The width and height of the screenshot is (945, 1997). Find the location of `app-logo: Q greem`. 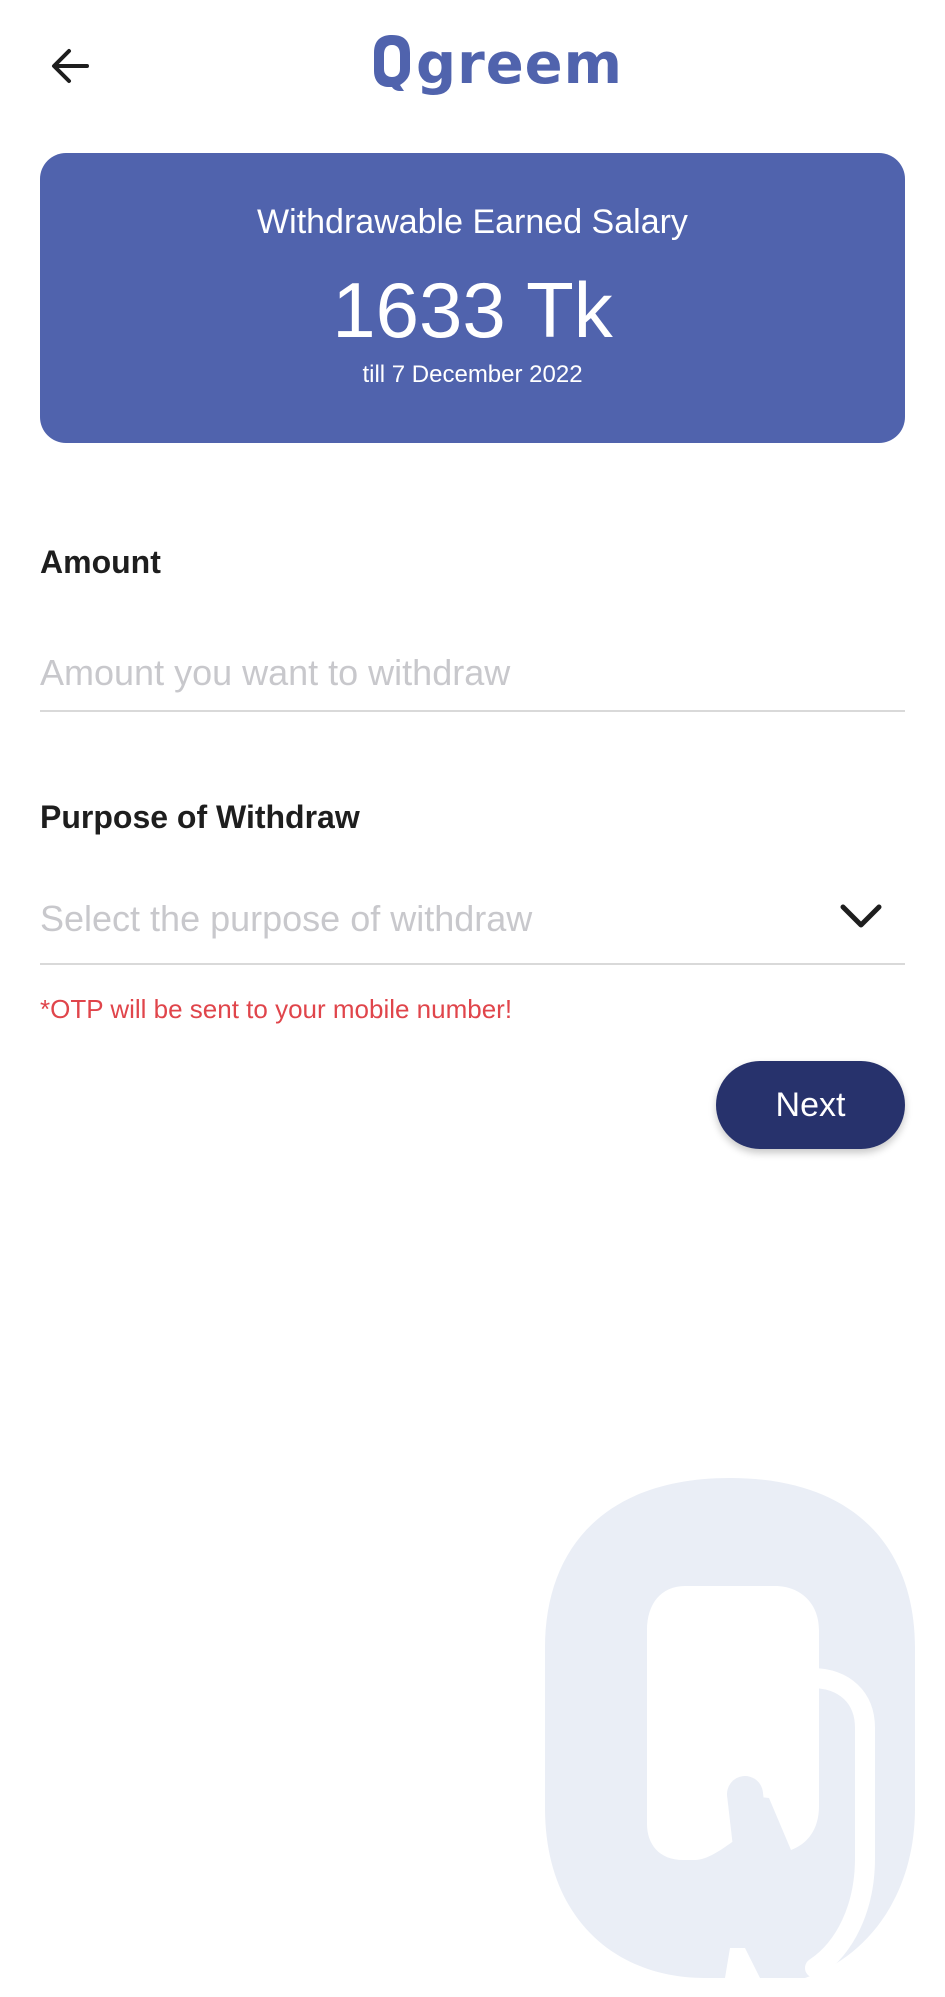

app-logo: Q greem is located at coordinates (496, 62).